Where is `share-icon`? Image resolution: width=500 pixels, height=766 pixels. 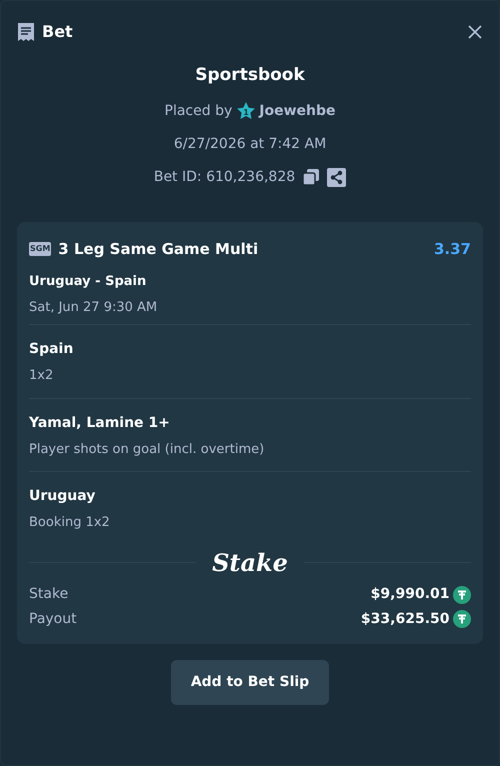 share-icon is located at coordinates (336, 177).